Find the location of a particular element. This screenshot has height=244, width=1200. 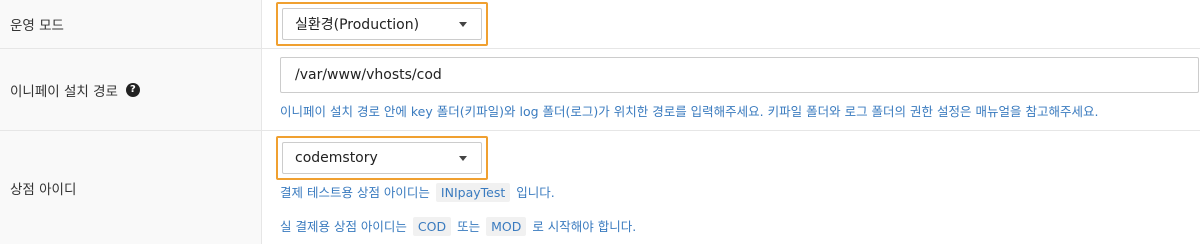

install-path-label: 이니페이 설치 경로 ? is located at coordinates (131, 89).